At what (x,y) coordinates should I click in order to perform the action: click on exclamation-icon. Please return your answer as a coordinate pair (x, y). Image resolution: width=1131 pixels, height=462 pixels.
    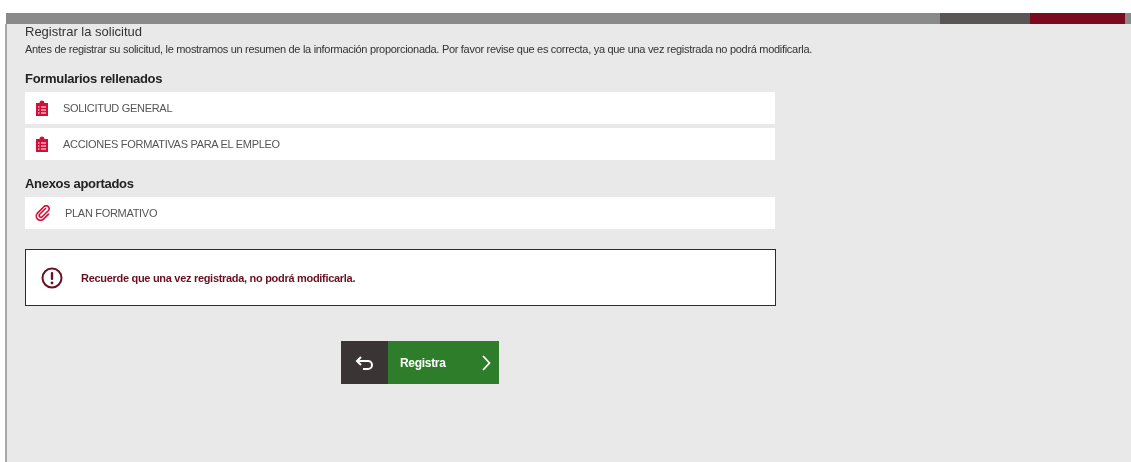
    Looking at the image, I should click on (52, 277).